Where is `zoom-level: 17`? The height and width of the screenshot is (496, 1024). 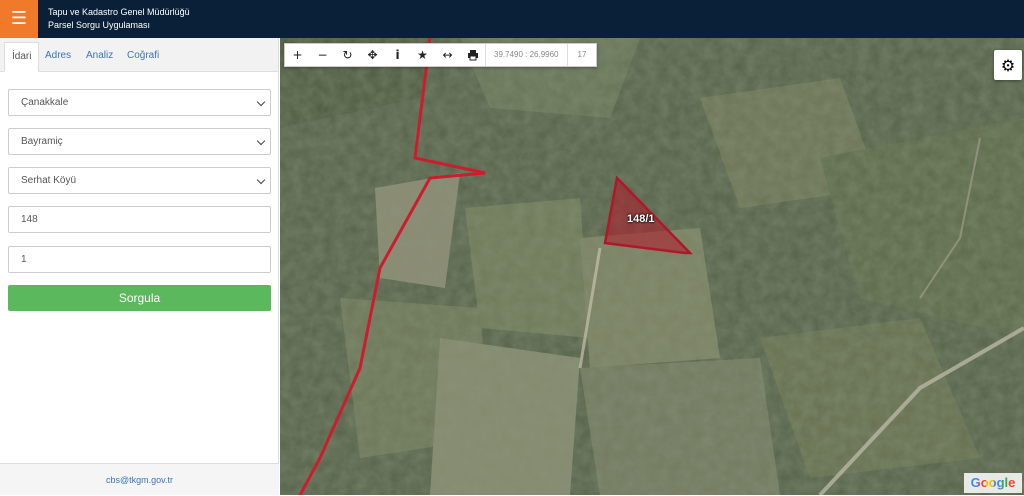 zoom-level: 17 is located at coordinates (582, 54).